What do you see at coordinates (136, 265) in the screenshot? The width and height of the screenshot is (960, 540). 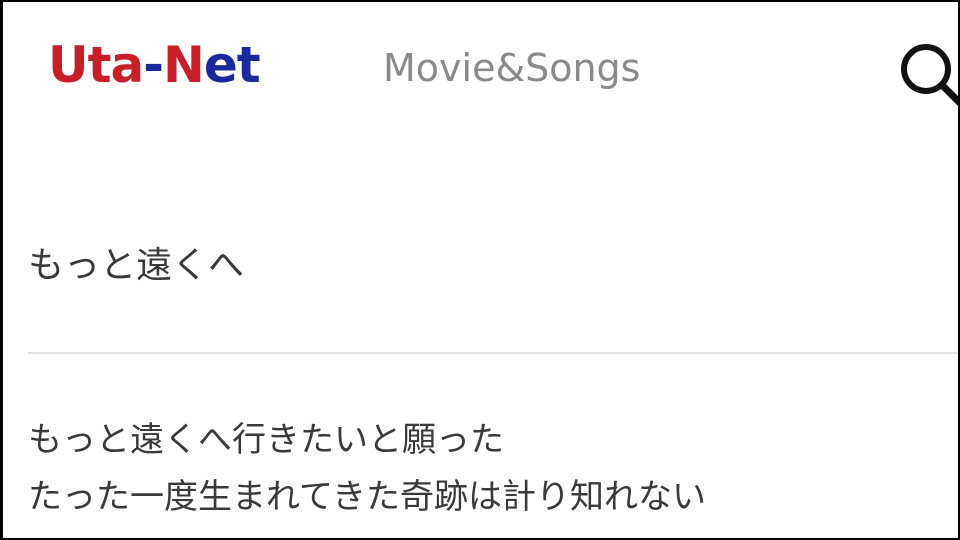 I see `song-title: もっと遠くへ` at bounding box center [136, 265].